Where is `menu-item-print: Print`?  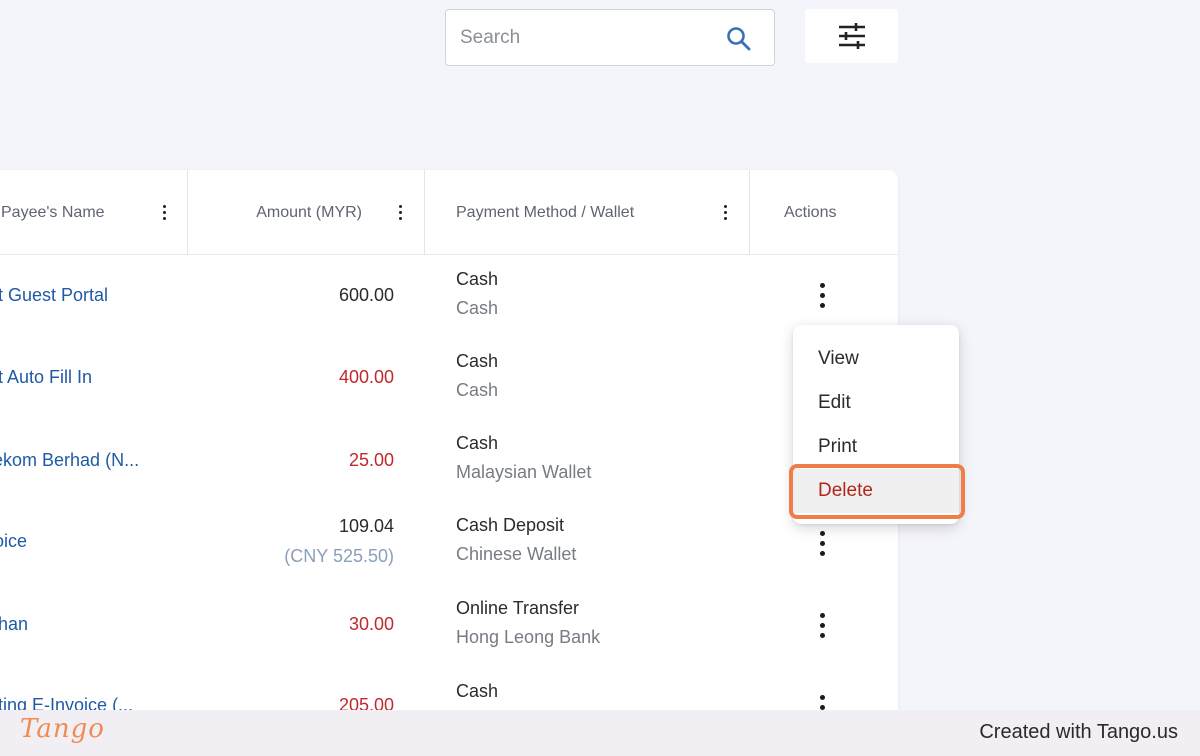 menu-item-print: Print is located at coordinates (876, 447).